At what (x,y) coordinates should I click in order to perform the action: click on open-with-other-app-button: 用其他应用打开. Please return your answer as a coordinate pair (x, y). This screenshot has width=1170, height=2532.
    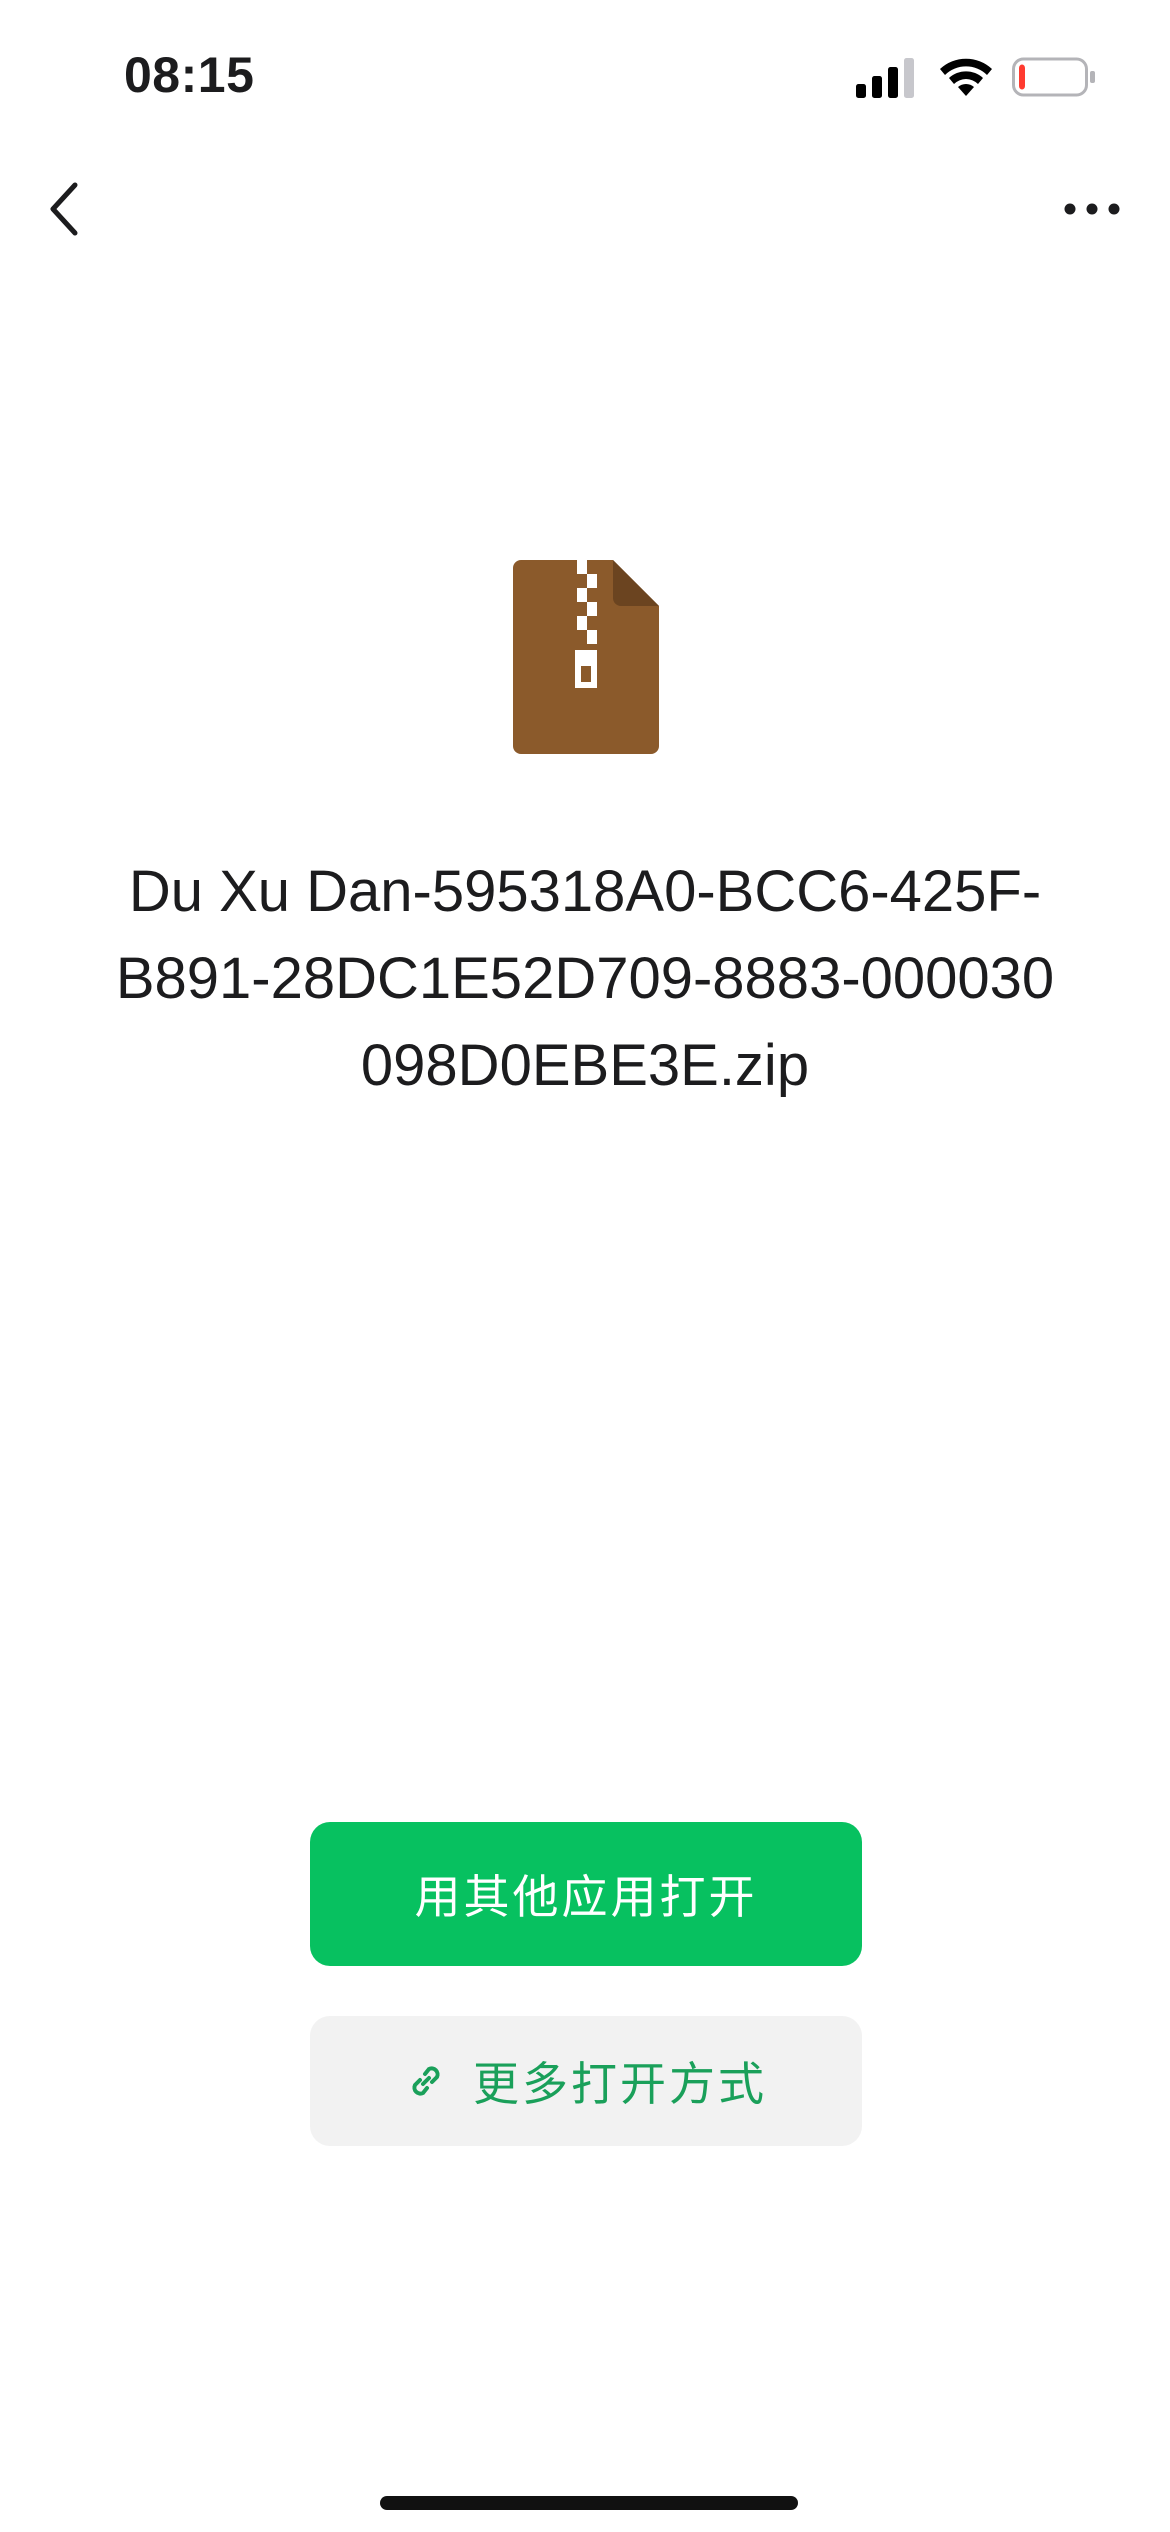
    Looking at the image, I should click on (586, 1894).